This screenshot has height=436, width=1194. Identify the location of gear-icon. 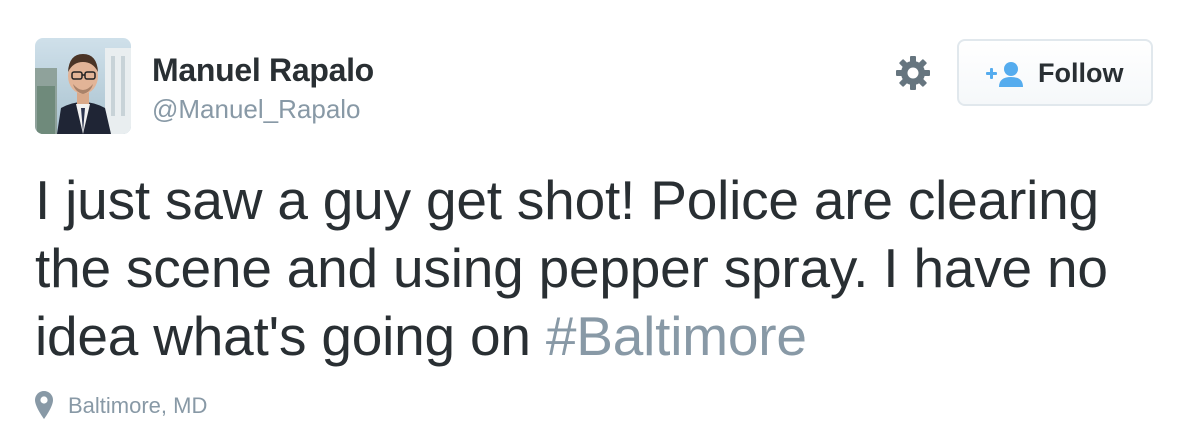
(913, 73).